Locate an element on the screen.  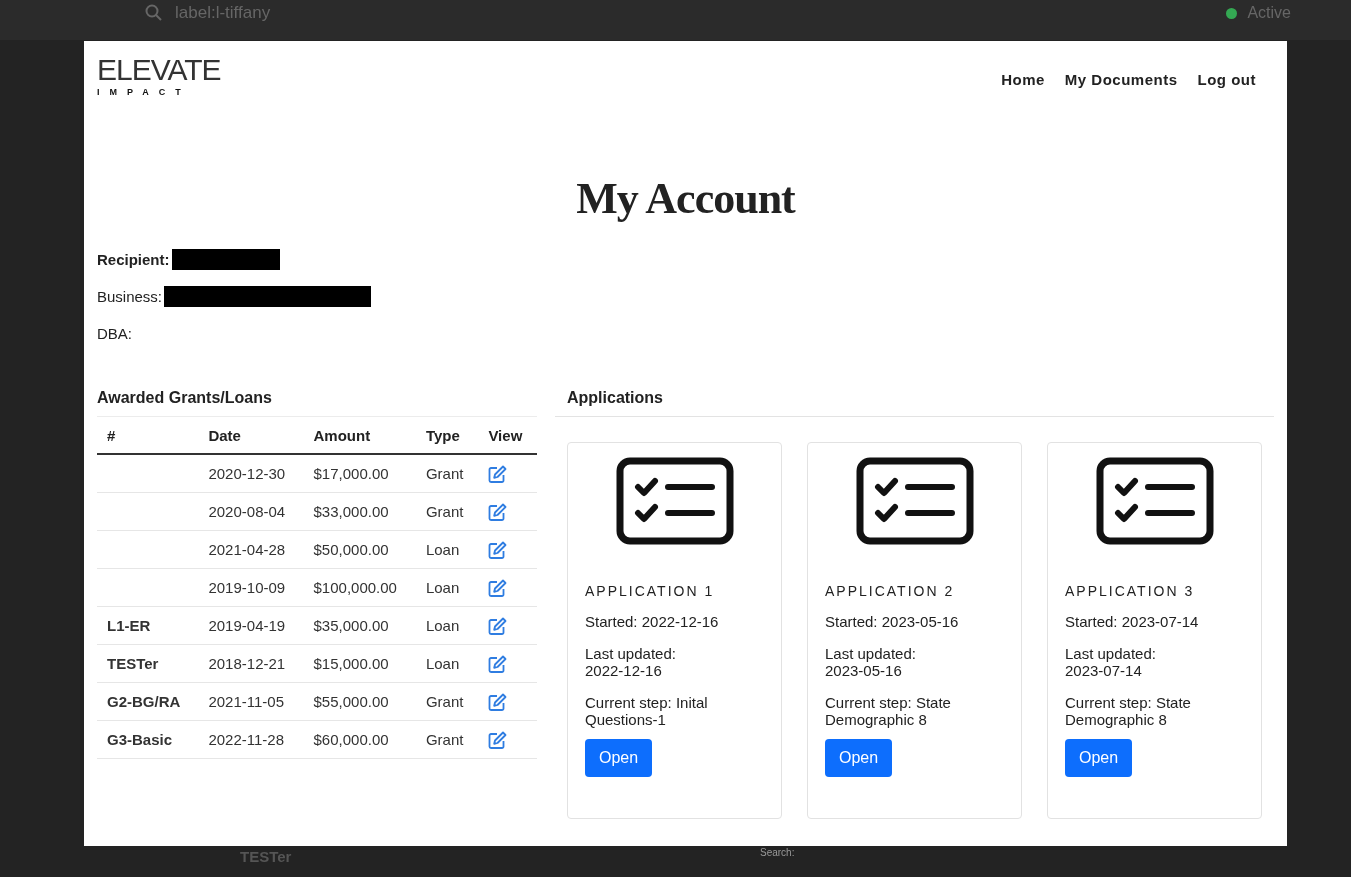
last-updated: Last updated: 2023-07-14 is located at coordinates (1111, 662).